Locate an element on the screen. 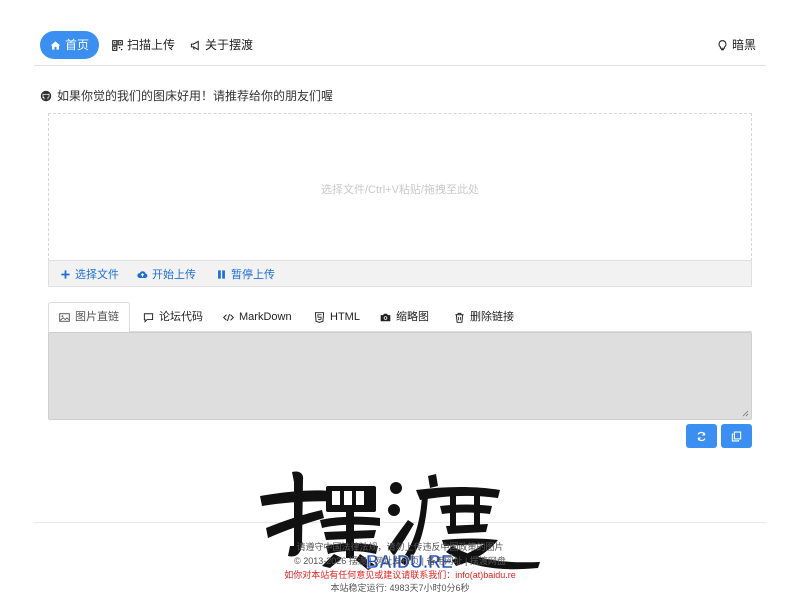 The width and height of the screenshot is (800, 600). tab-forum-code: 论坛代码 is located at coordinates (173, 317).